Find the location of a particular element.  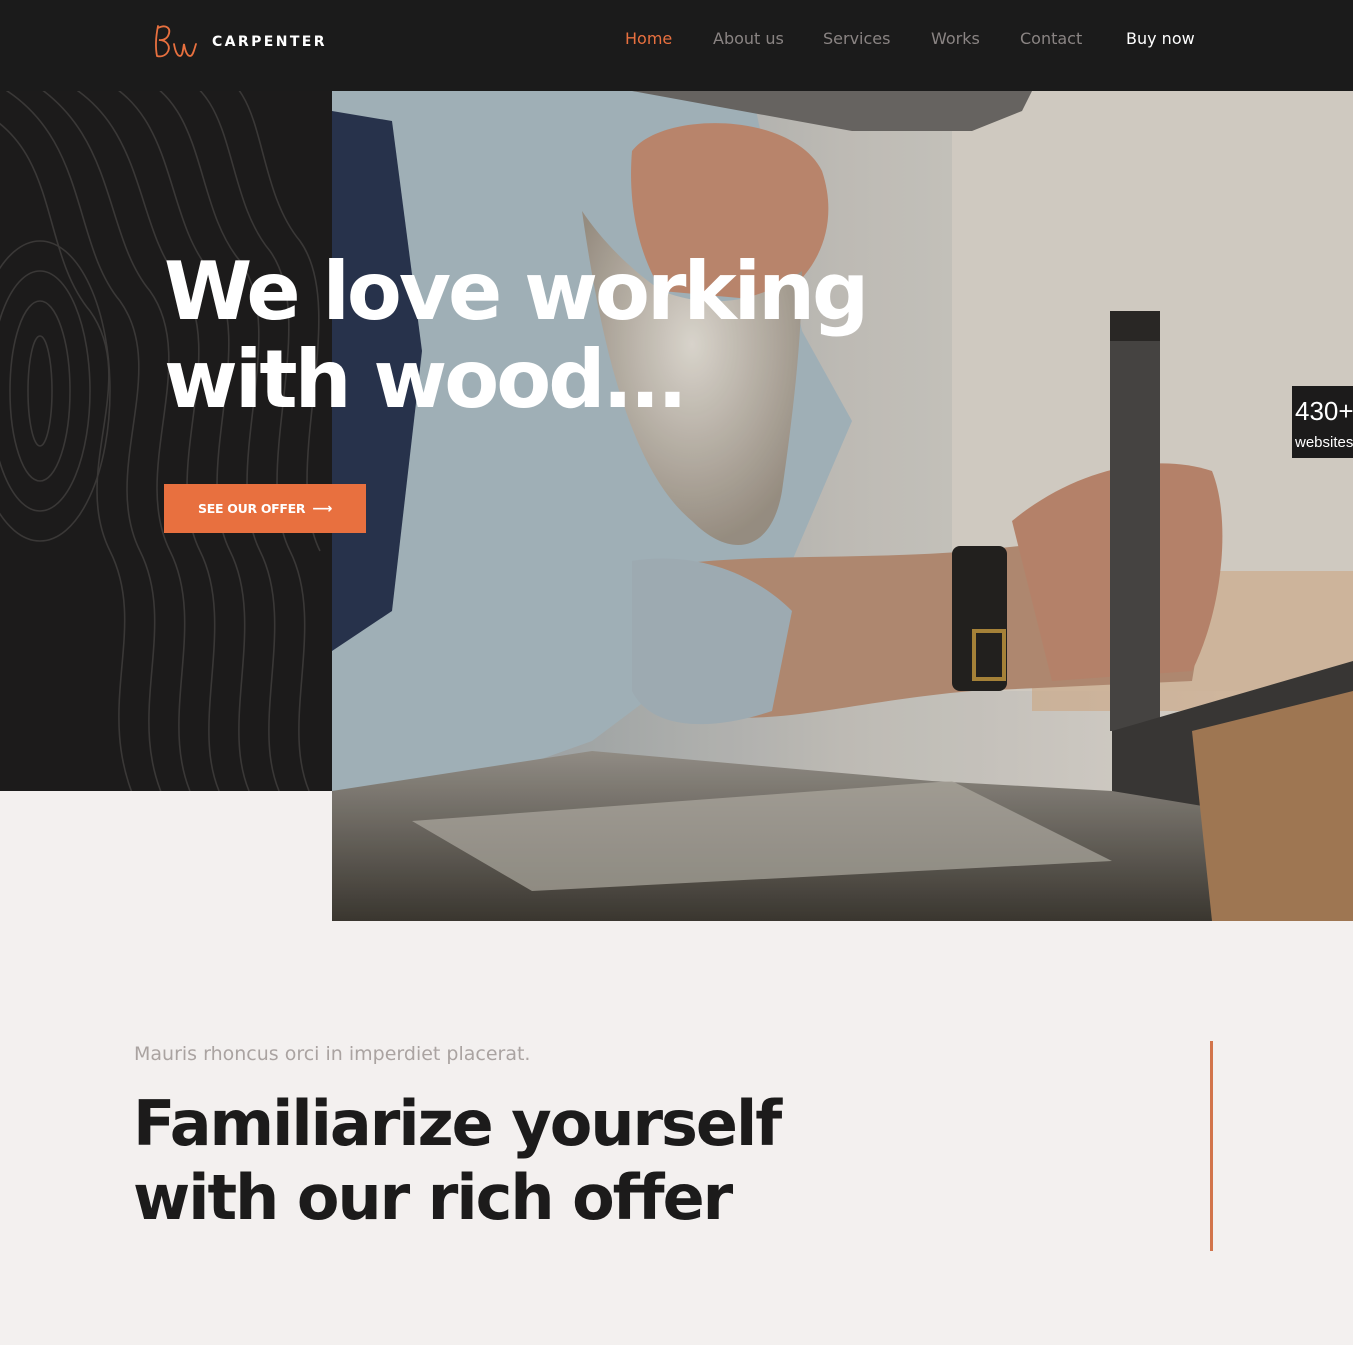

nav-contact: Contact is located at coordinates (1051, 38).